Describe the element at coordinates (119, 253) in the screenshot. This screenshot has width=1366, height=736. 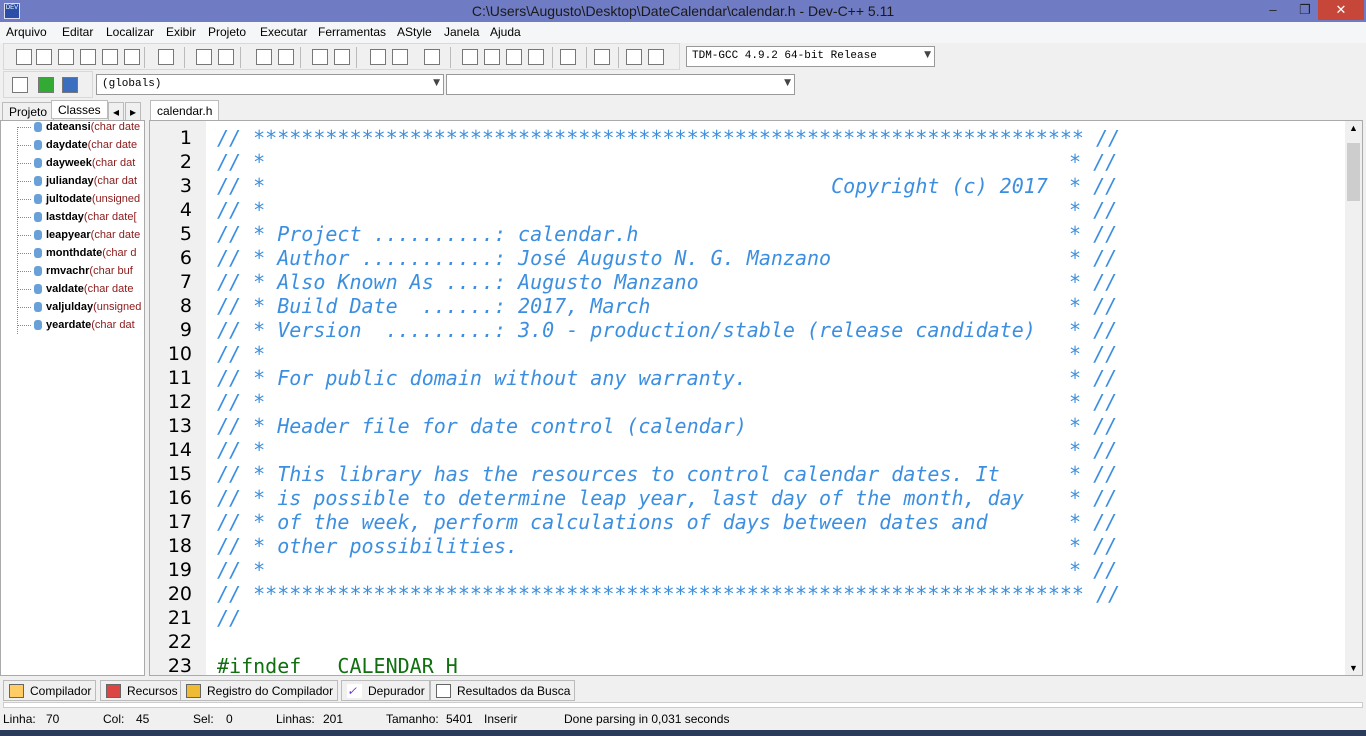
I see `function-signature: (char d` at that location.